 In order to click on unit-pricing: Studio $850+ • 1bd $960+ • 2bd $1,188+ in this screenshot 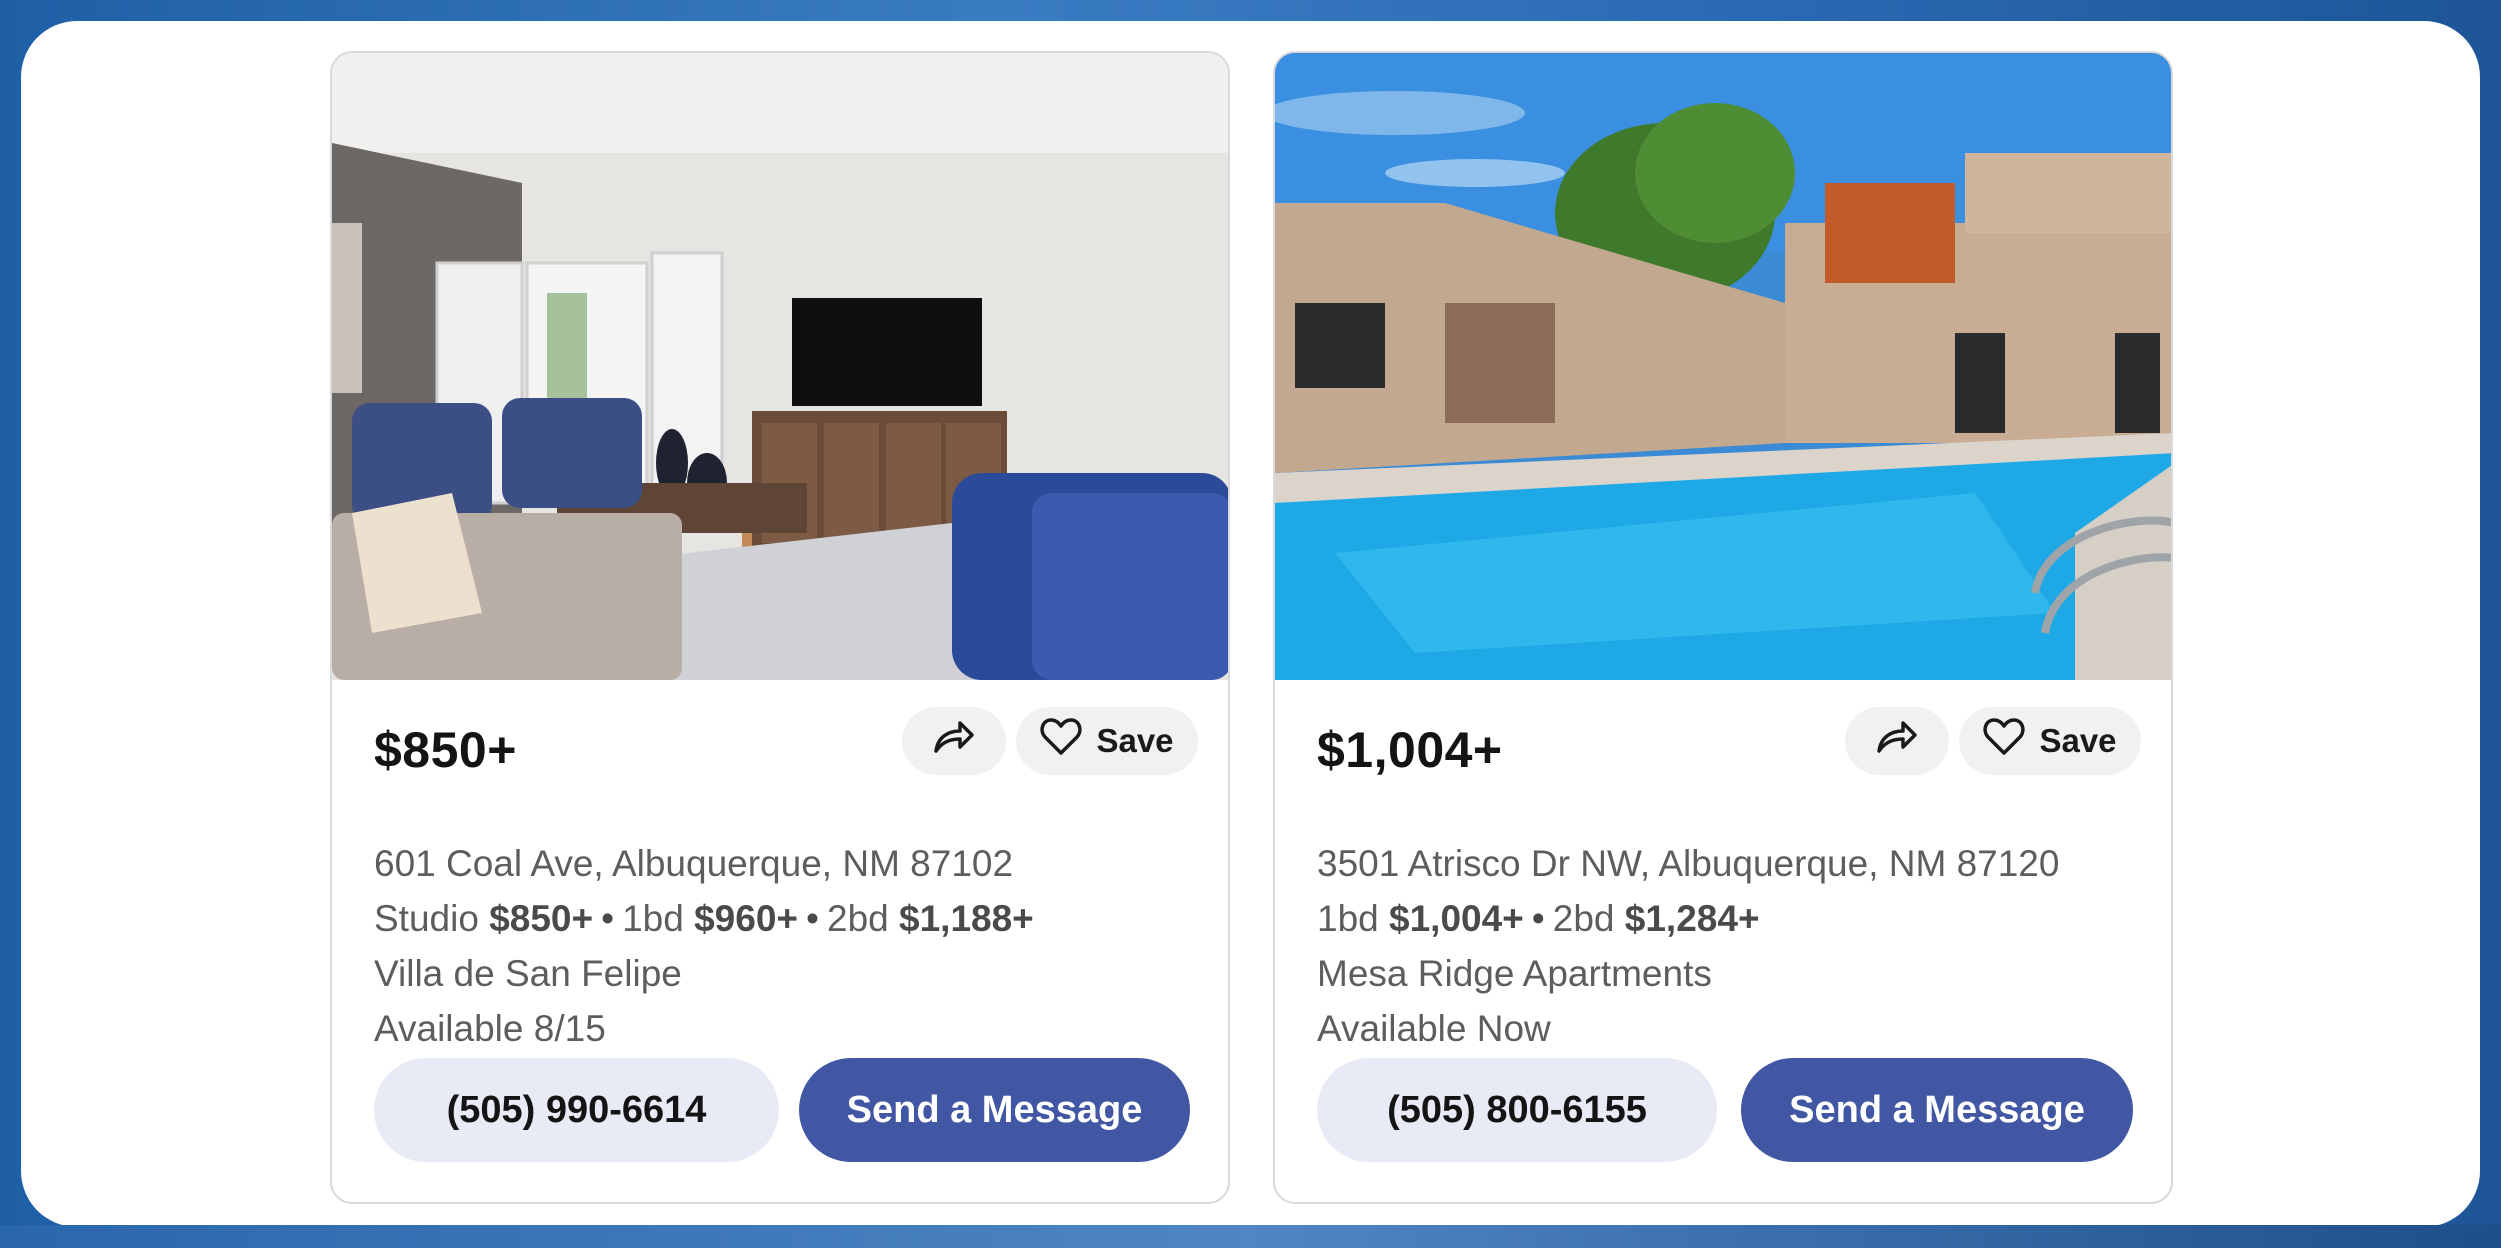, I will do `click(704, 919)`.